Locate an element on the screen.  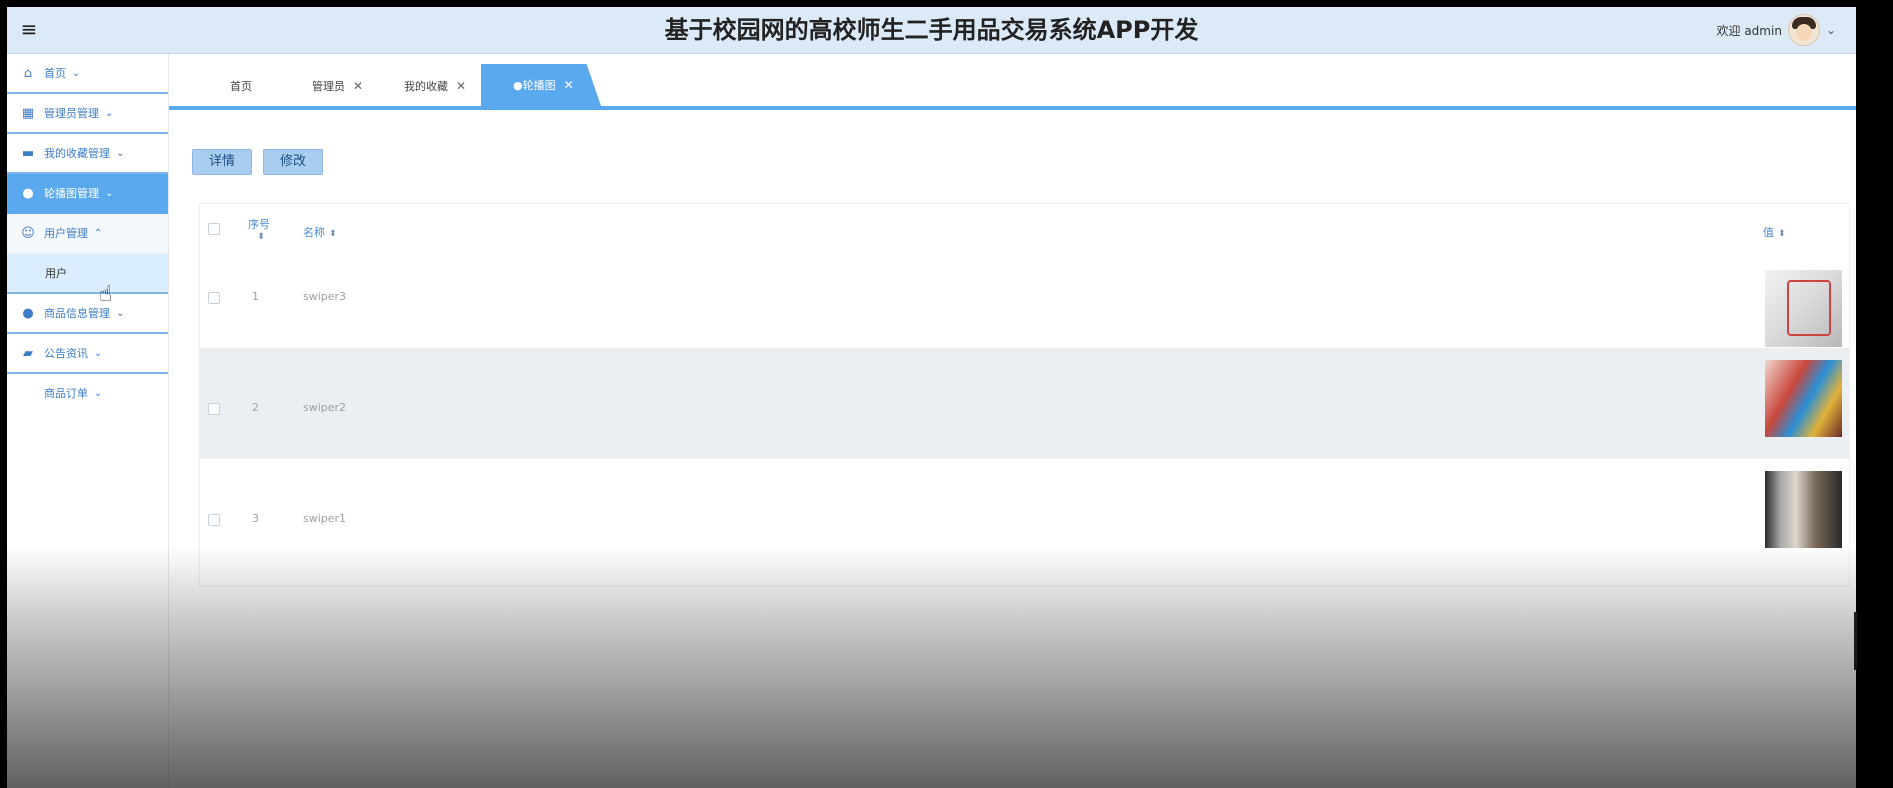
sidebar-item-products: ● 商品信息管理 ⌄ is located at coordinates (87, 314).